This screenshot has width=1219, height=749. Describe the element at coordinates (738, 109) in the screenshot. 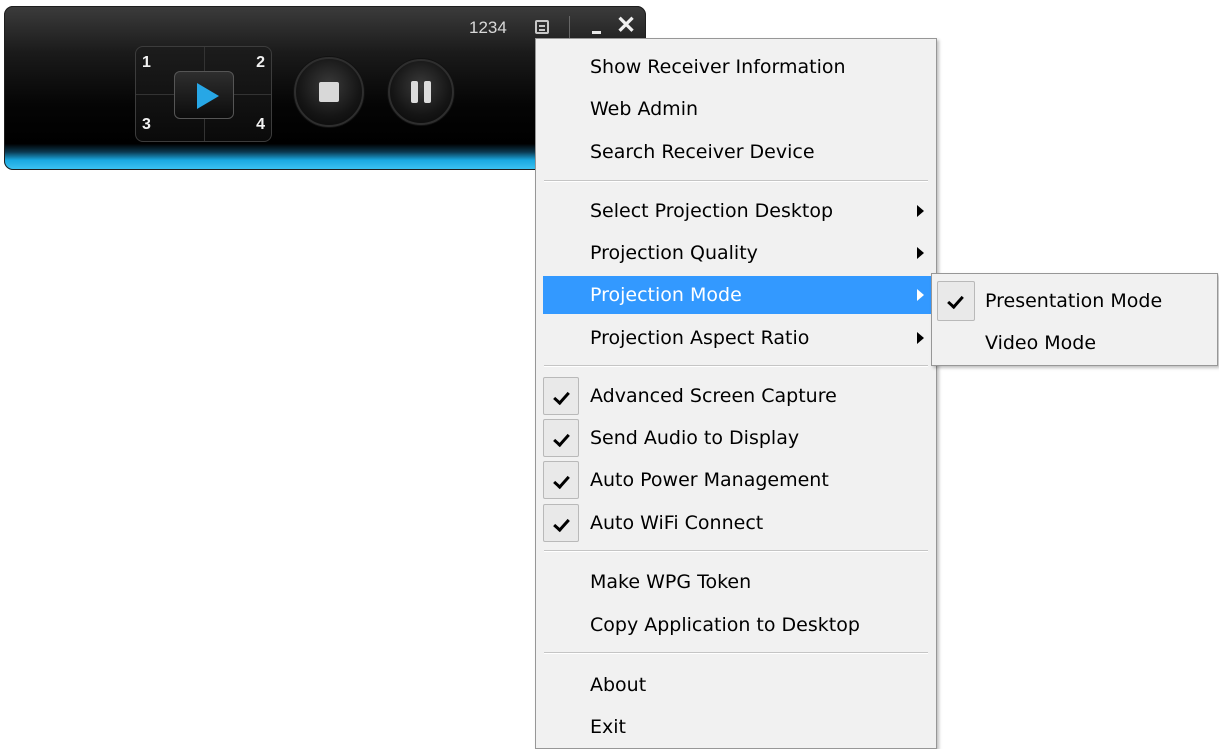

I see `menu-item-web-admin: Web Admin` at that location.